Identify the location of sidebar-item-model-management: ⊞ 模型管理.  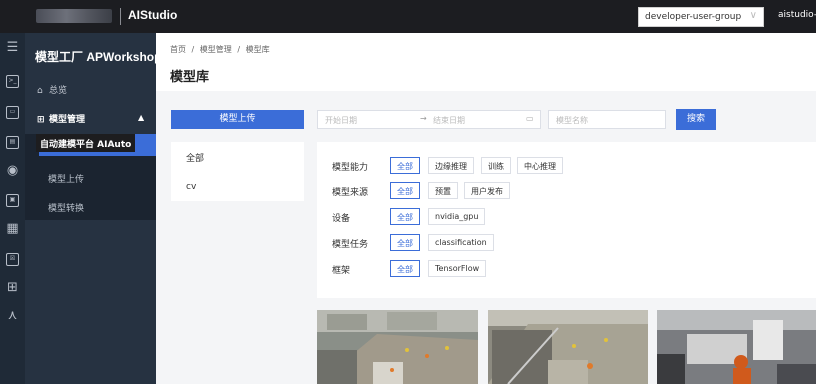
(61, 118).